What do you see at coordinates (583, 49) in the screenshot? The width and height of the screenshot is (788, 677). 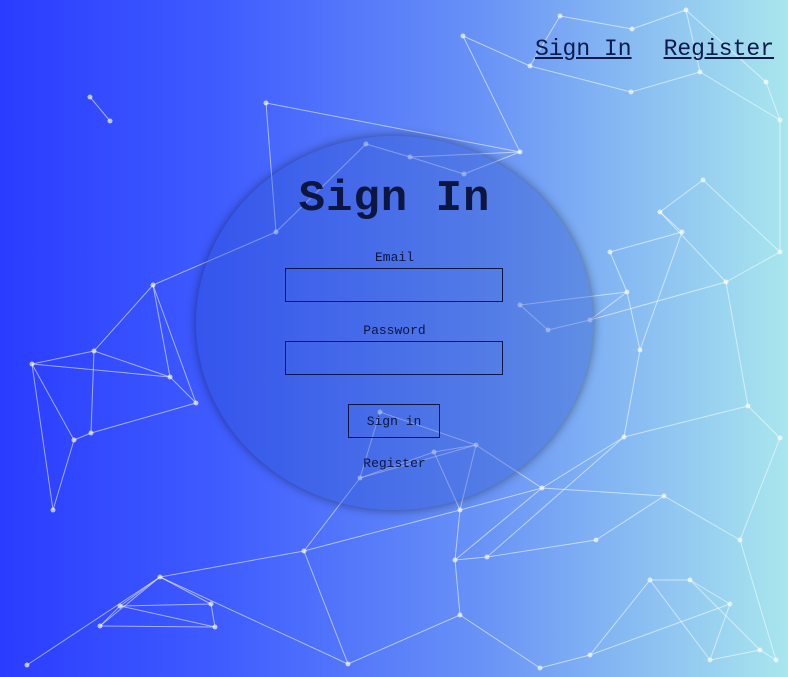 I see `nav-sign-in-link: Sign In` at bounding box center [583, 49].